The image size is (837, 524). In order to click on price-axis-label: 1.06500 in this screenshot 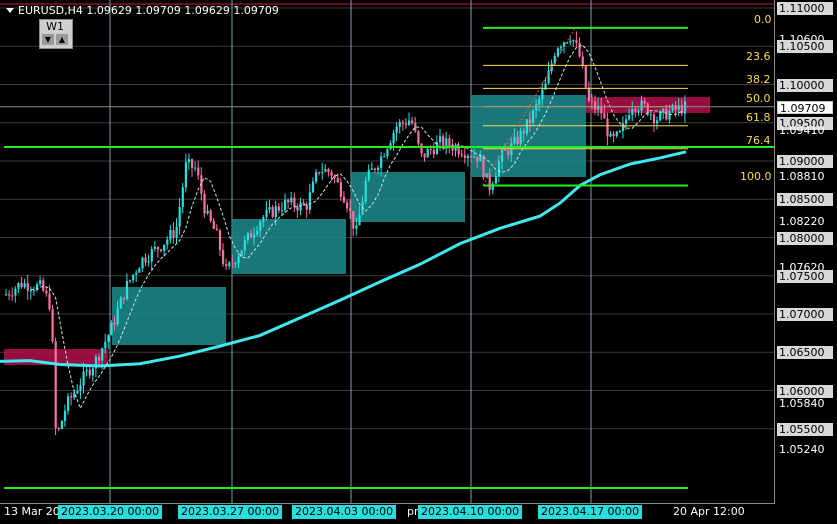, I will do `click(805, 352)`.